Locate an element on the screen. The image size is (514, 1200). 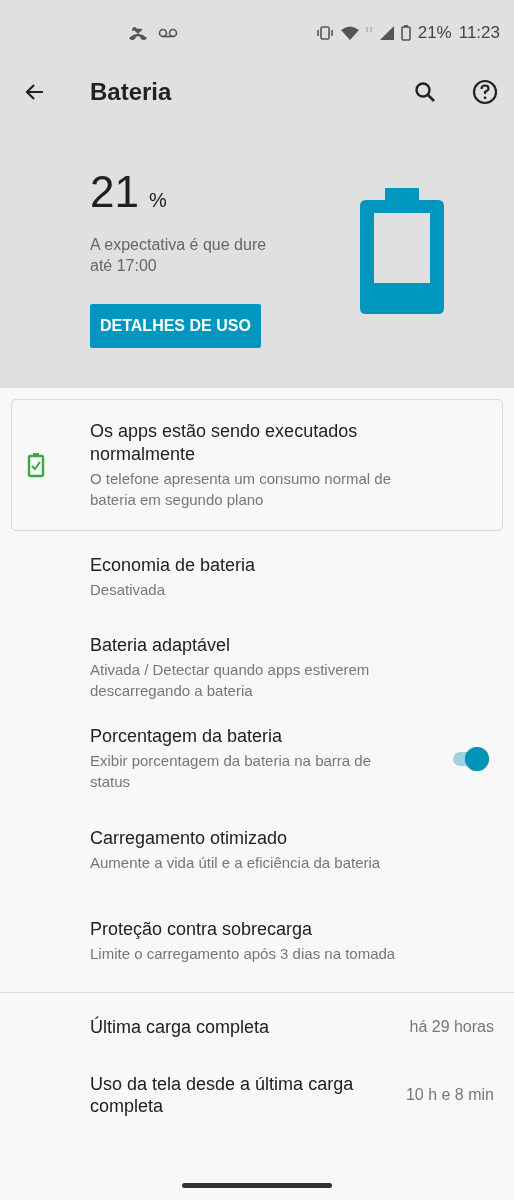
search-icon is located at coordinates (425, 92).